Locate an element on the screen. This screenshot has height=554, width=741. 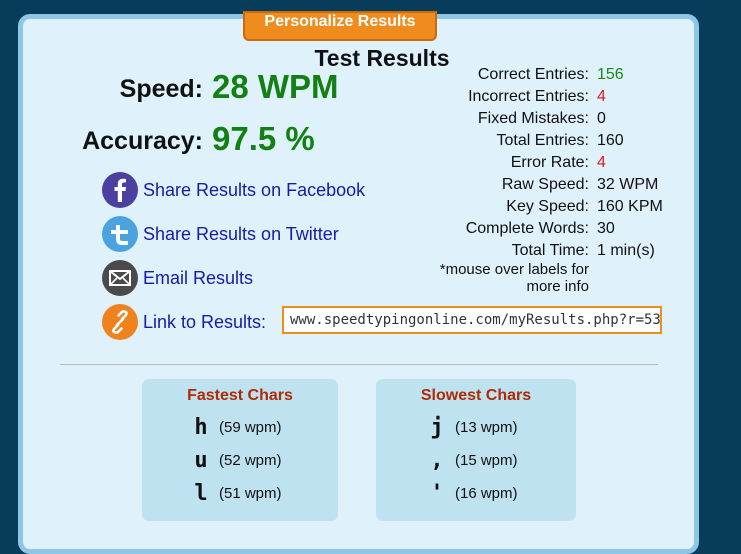
char-wpm: (51 wpm) is located at coordinates (250, 493).